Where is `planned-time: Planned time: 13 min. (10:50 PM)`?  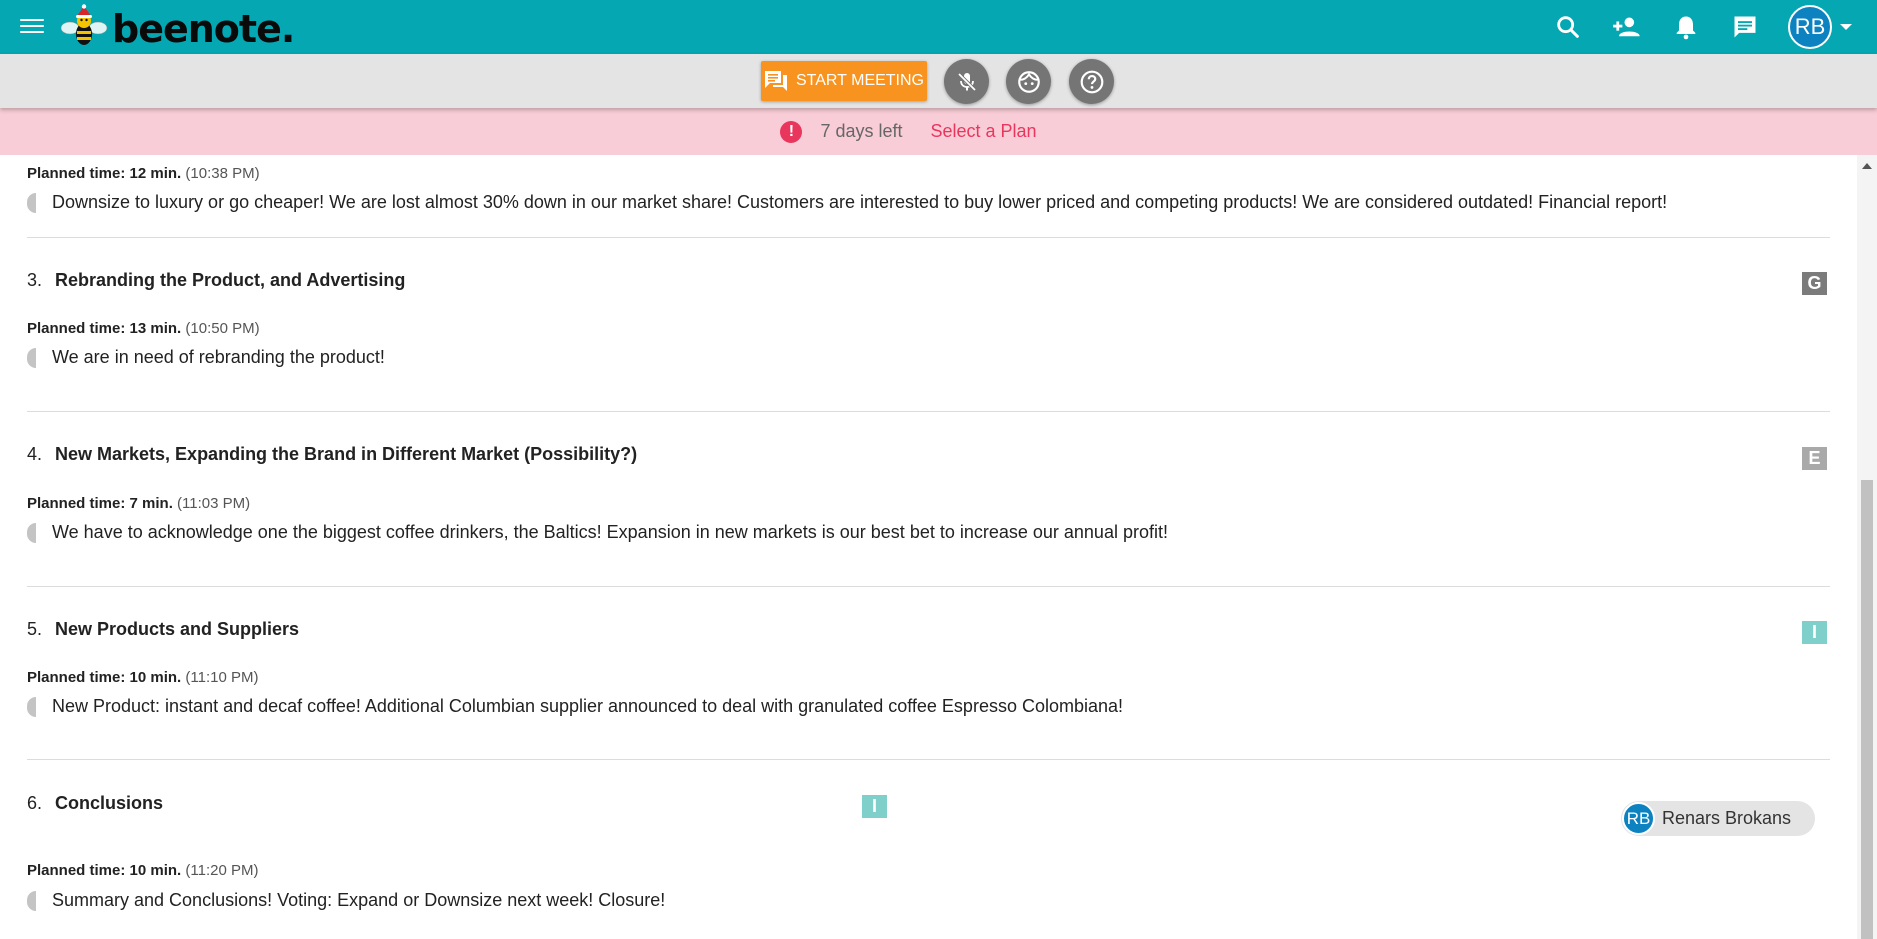
planned-time: Planned time: 13 min. (10:50 PM) is located at coordinates (143, 328).